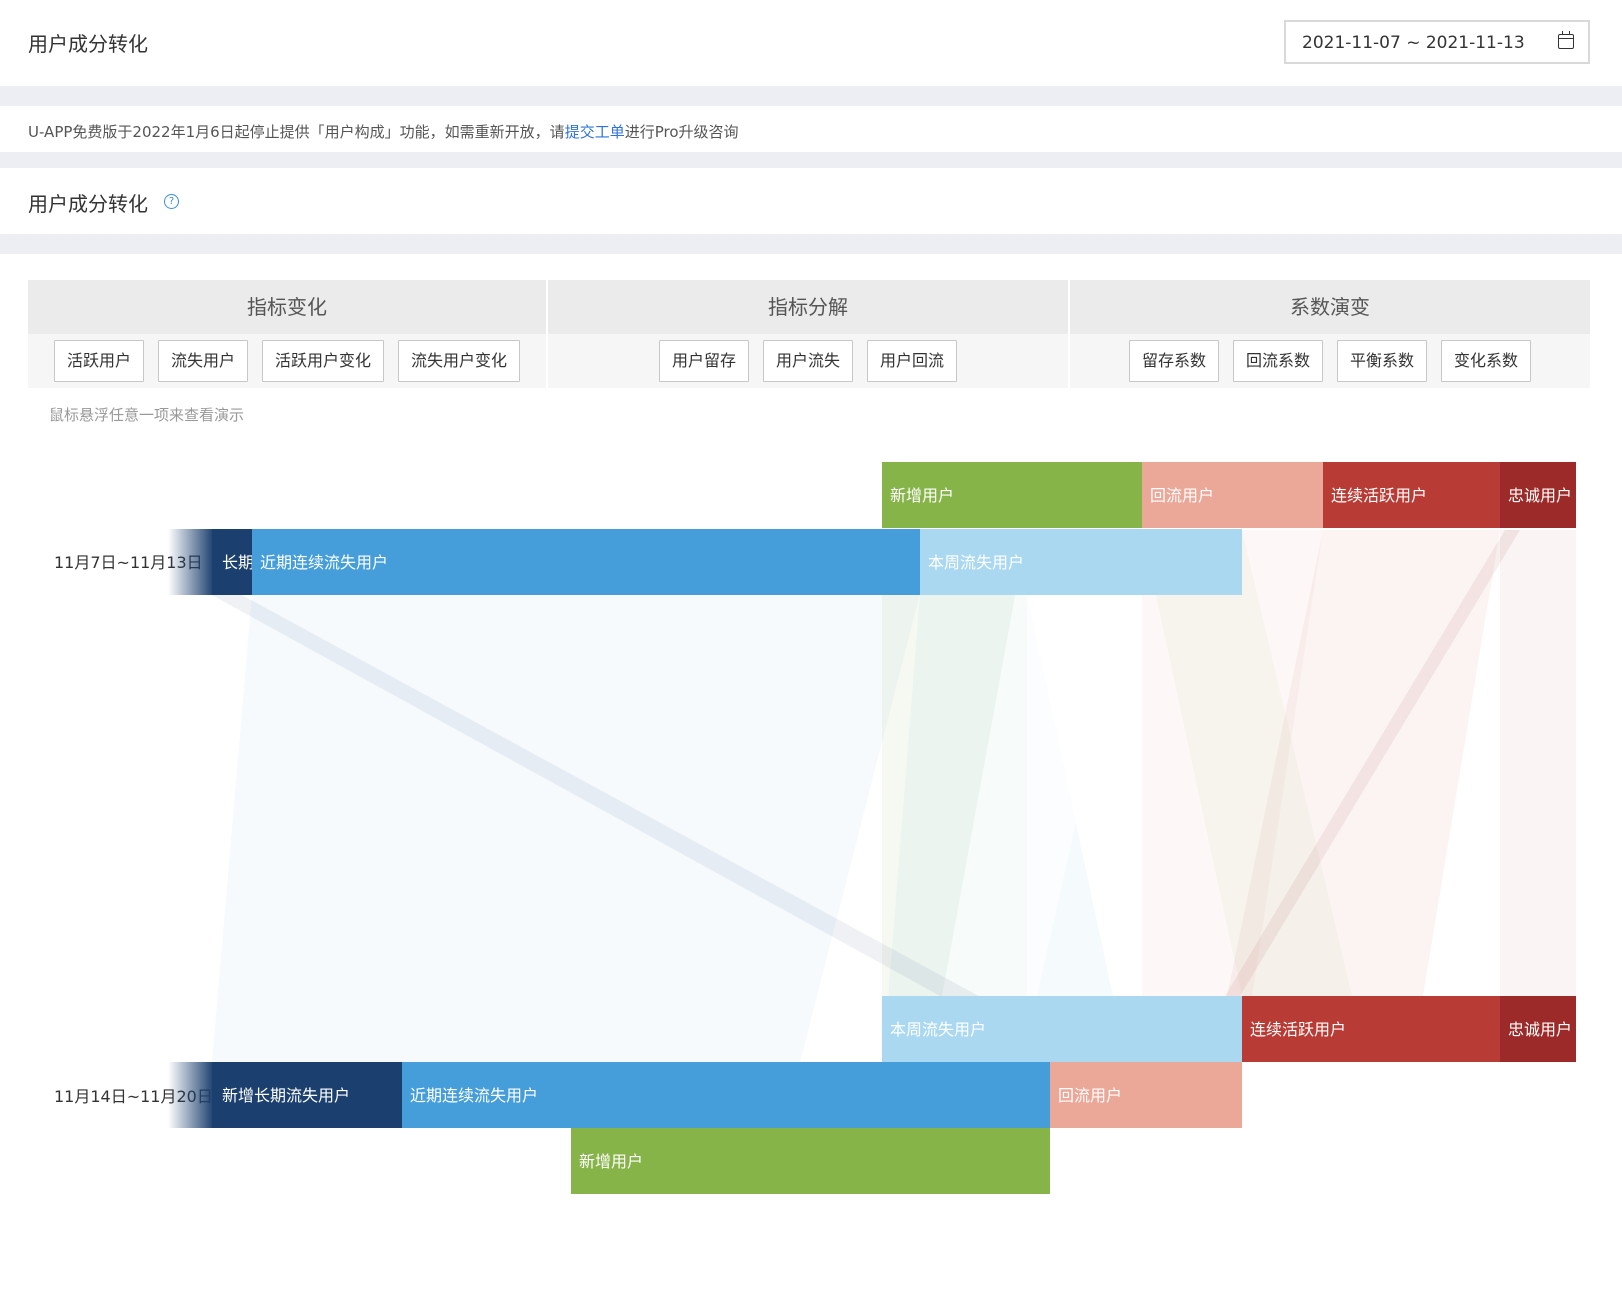 The image size is (1622, 1298). What do you see at coordinates (922, 495) in the screenshot?
I see `week1-top-bar-new-label: 新增用户` at bounding box center [922, 495].